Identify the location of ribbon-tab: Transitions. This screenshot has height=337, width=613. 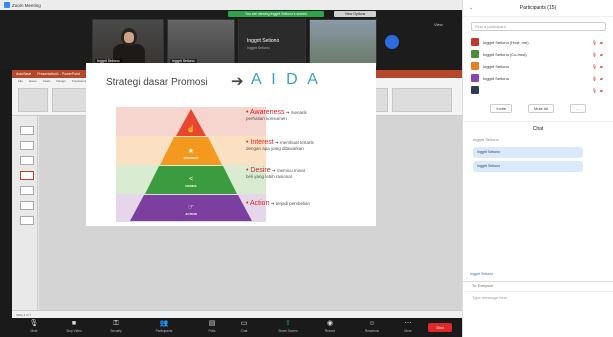
(79, 81).